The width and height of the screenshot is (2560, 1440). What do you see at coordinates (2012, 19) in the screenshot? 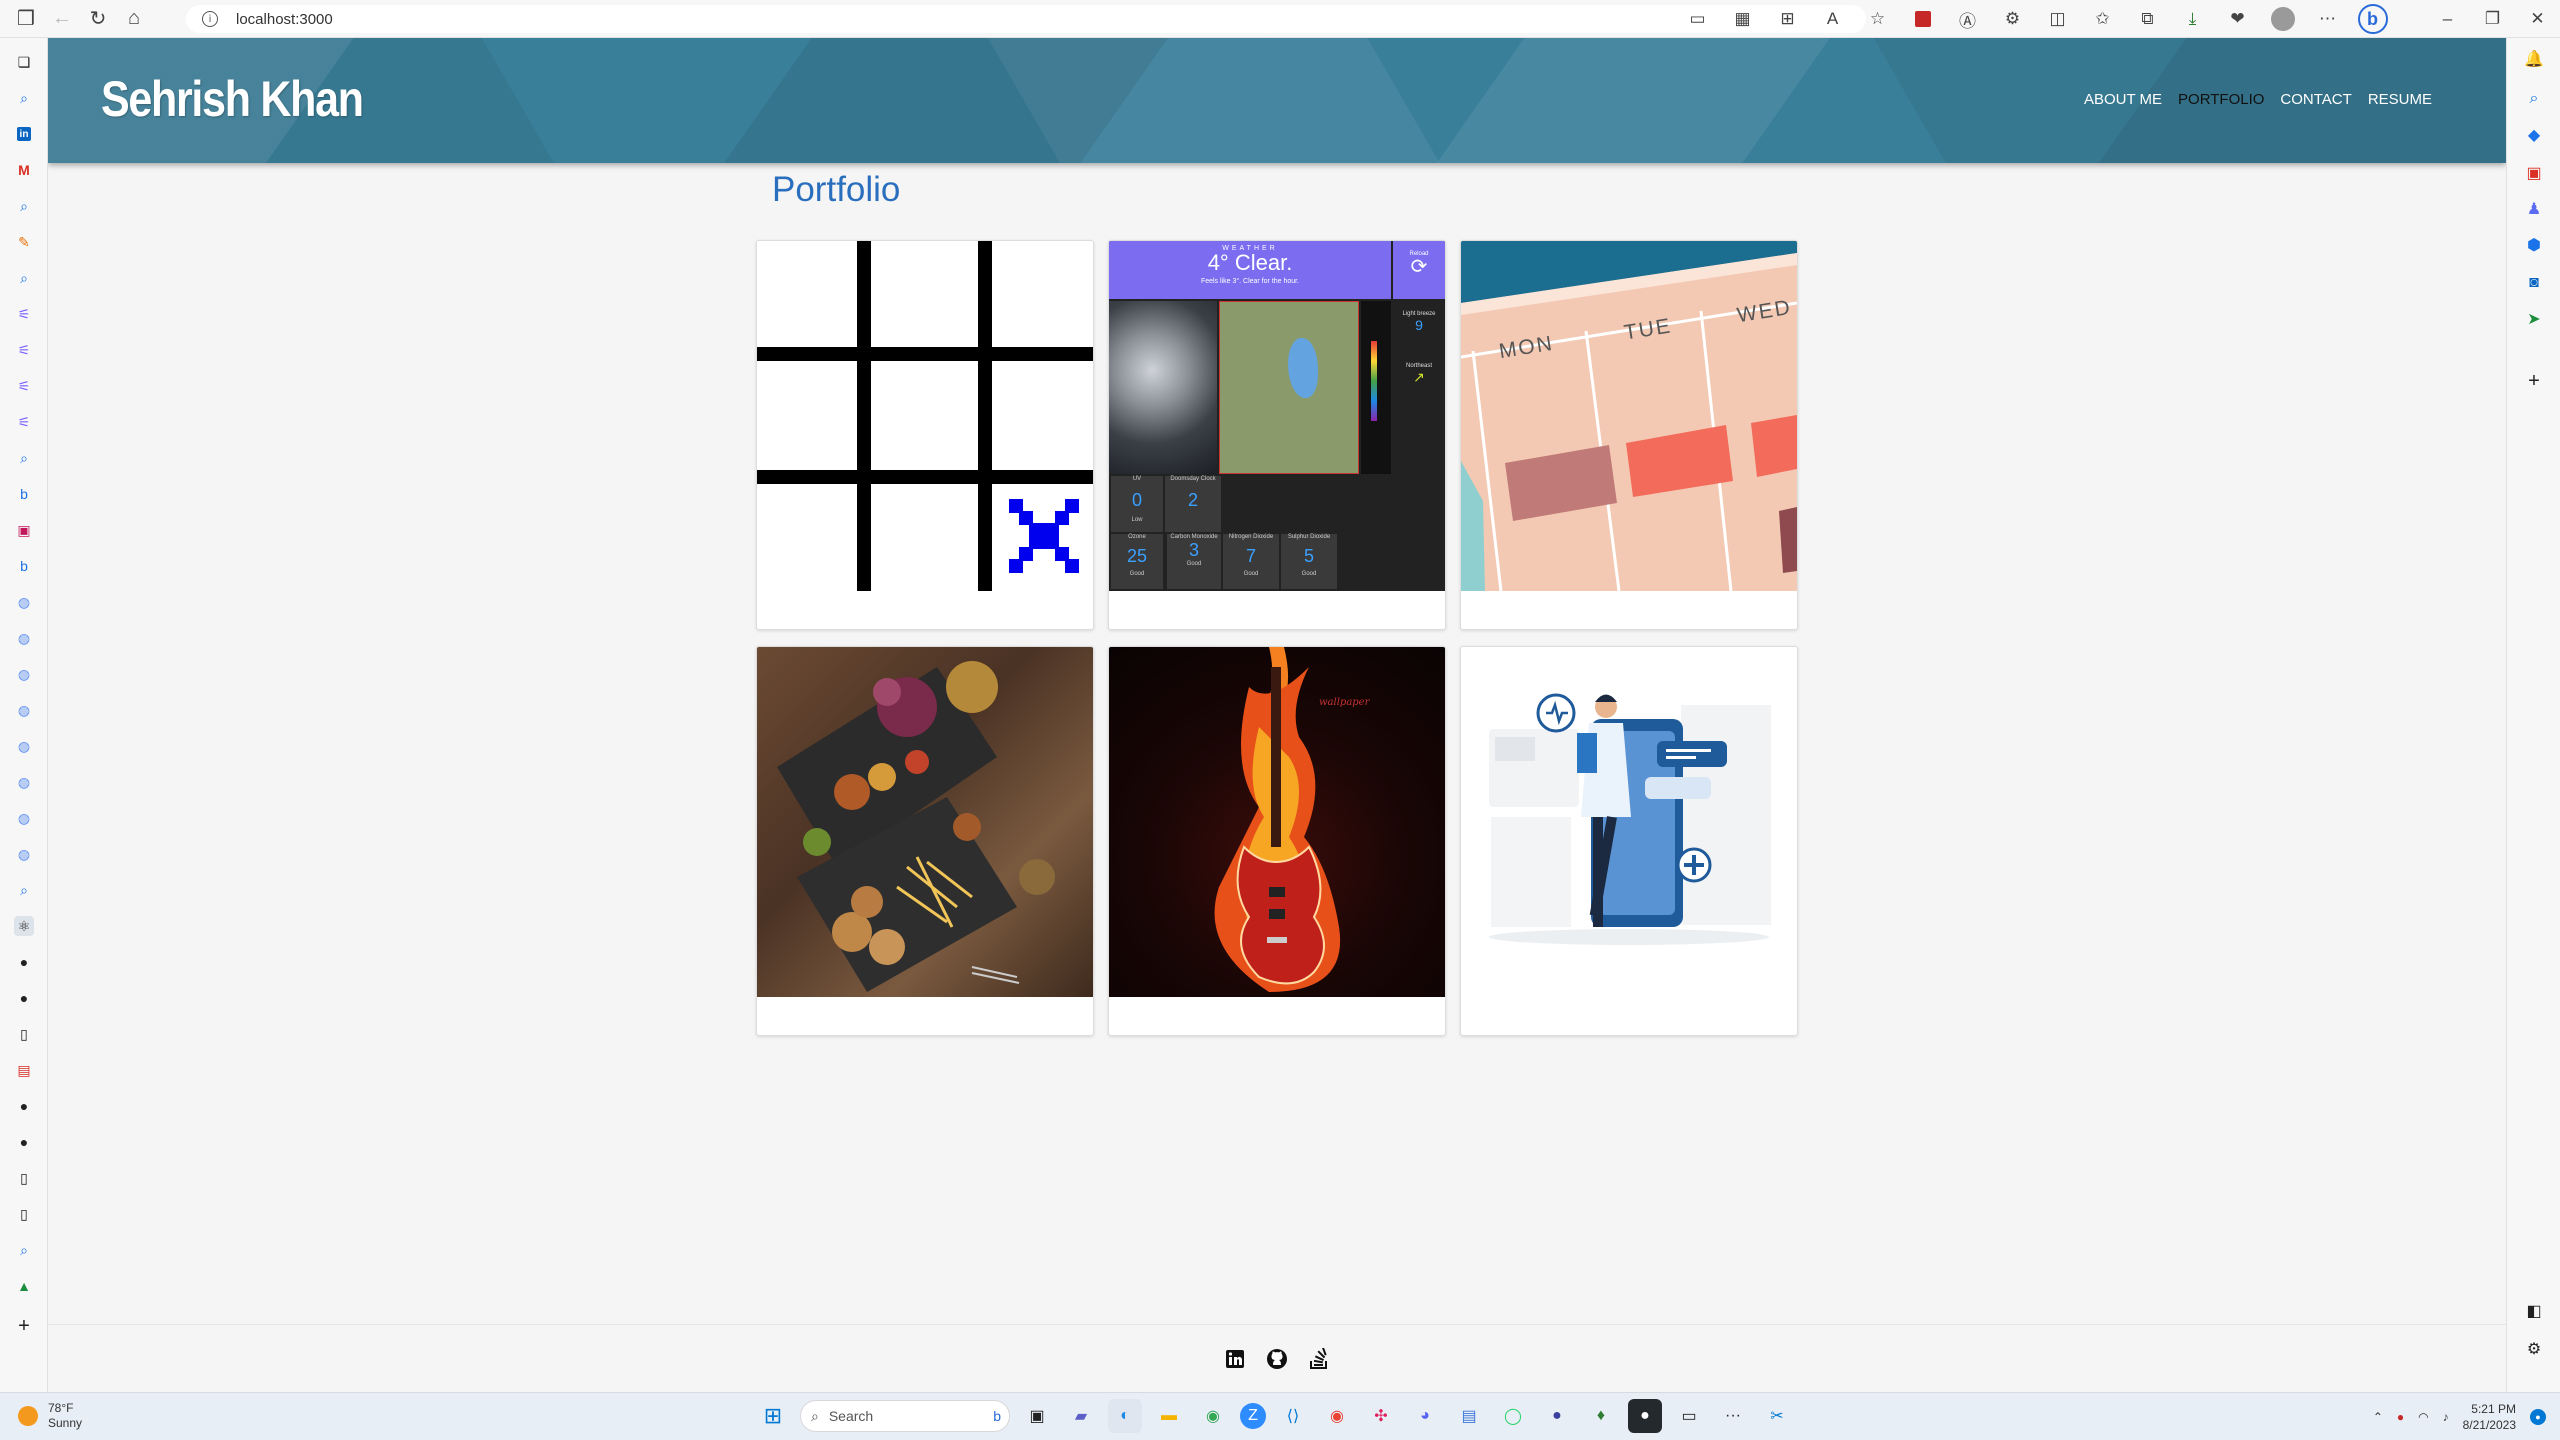
I see `extensions-icon: ⚙` at bounding box center [2012, 19].